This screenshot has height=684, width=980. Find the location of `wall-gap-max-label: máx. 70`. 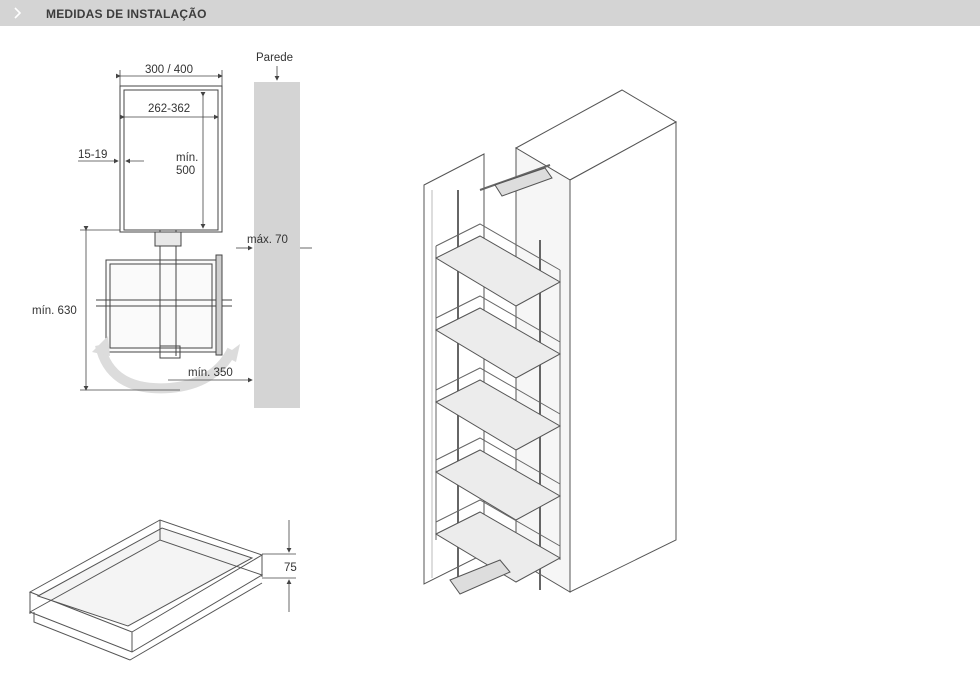

wall-gap-max-label: máx. 70 is located at coordinates (267, 240).